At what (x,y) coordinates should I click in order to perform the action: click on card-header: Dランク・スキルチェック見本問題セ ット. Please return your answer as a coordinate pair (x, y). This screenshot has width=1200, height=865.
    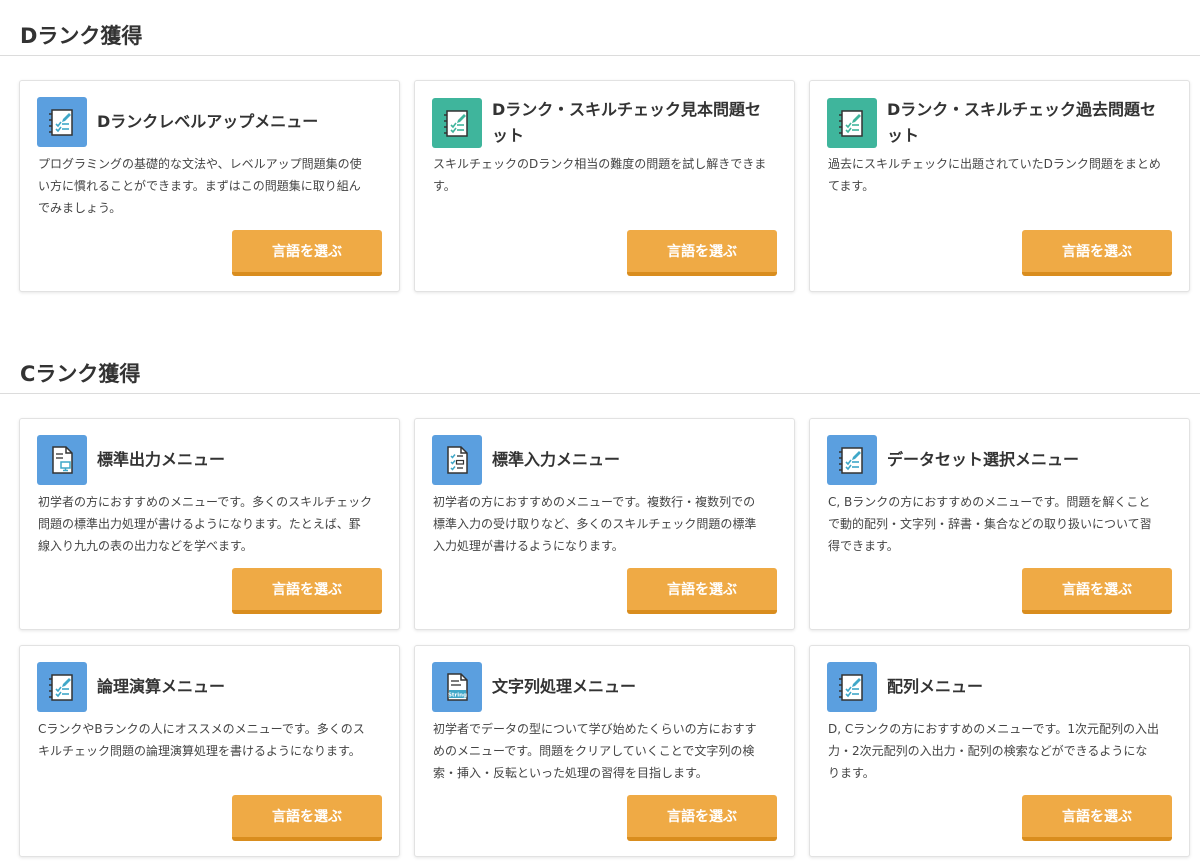
    Looking at the image, I should click on (606, 123).